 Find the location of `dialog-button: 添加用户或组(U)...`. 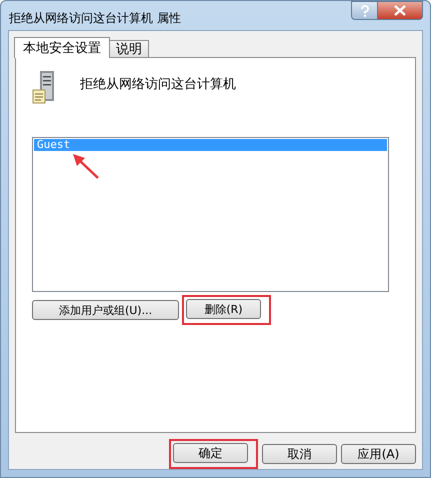

dialog-button: 添加用户或组(U)... is located at coordinates (105, 310).